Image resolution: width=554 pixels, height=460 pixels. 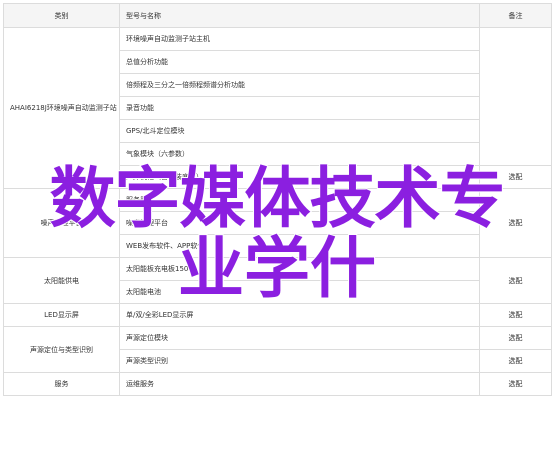 I want to click on category-cell: 声源定位与类型识别, so click(x=61, y=349).